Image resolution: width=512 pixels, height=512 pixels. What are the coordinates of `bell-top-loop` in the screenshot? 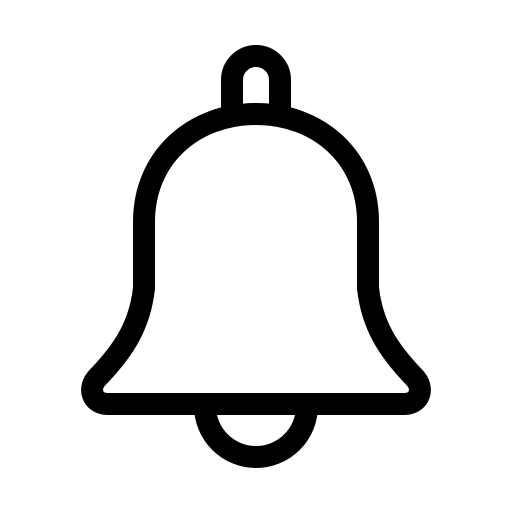 It's located at (256, 82).